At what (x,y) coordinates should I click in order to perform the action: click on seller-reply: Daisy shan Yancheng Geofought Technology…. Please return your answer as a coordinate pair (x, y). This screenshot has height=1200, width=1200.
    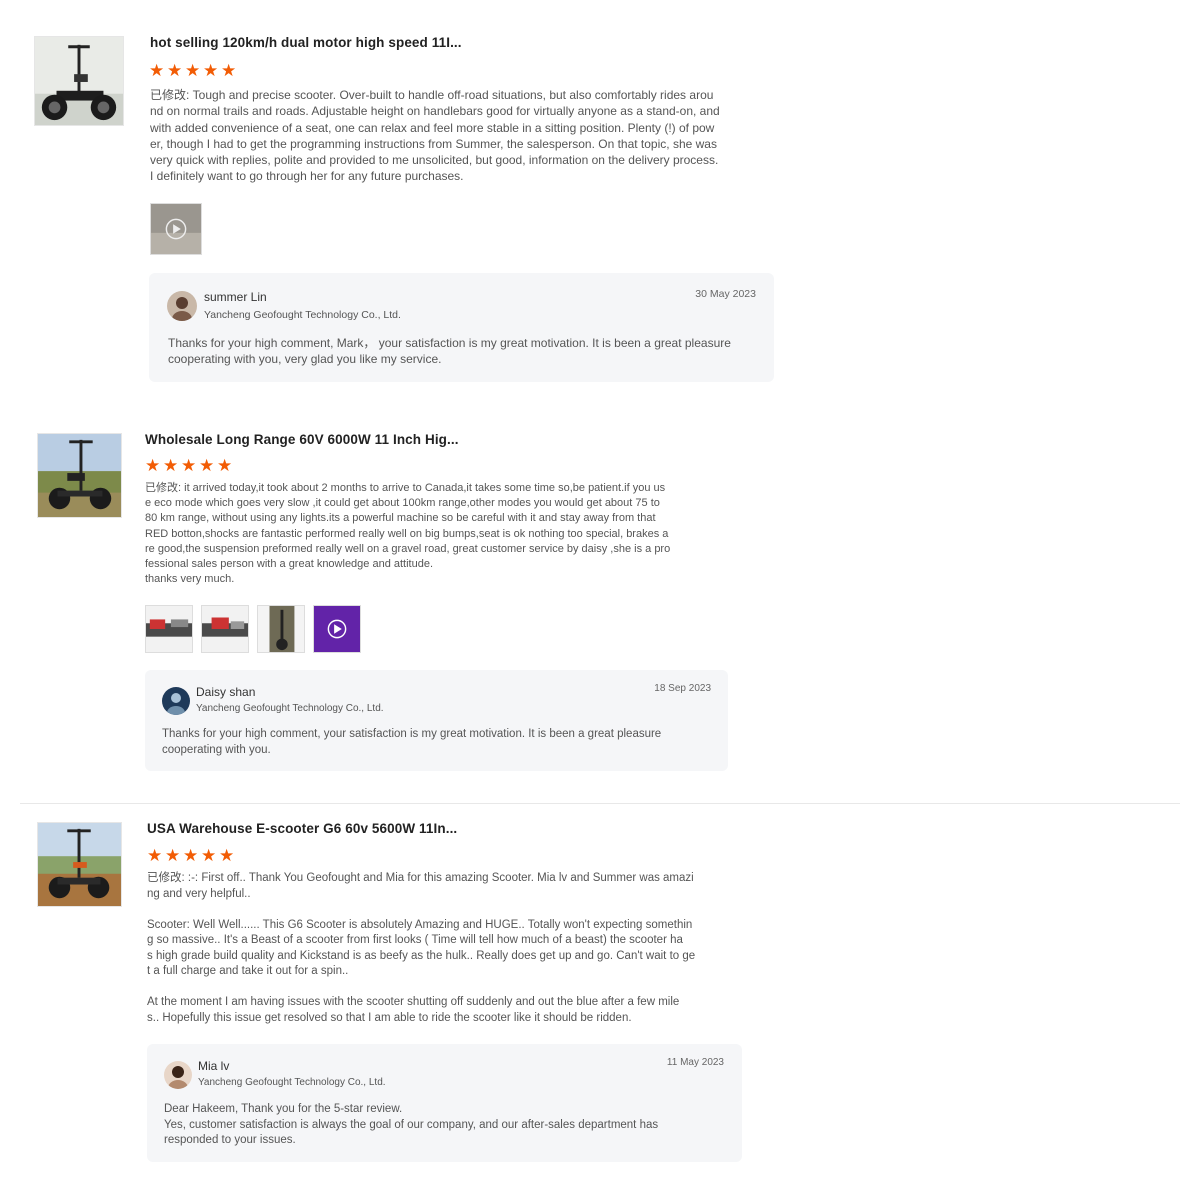
    Looking at the image, I should click on (436, 720).